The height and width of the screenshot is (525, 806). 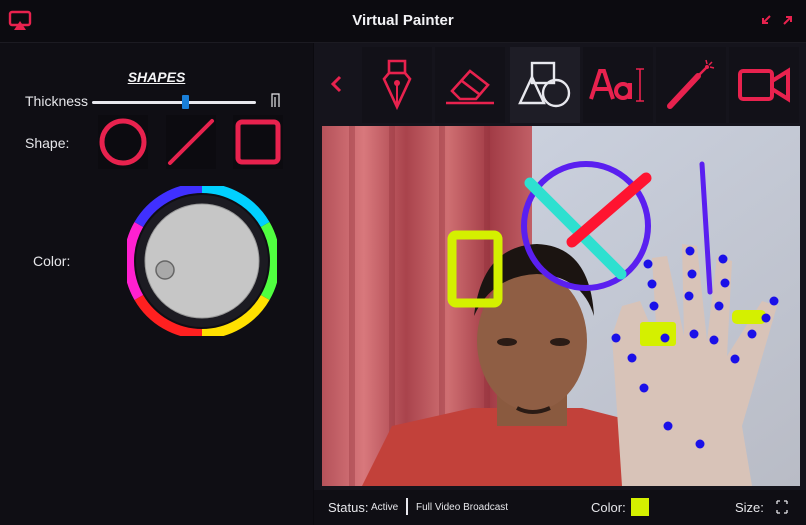 What do you see at coordinates (640, 507) in the screenshot?
I see `color-swatch` at bounding box center [640, 507].